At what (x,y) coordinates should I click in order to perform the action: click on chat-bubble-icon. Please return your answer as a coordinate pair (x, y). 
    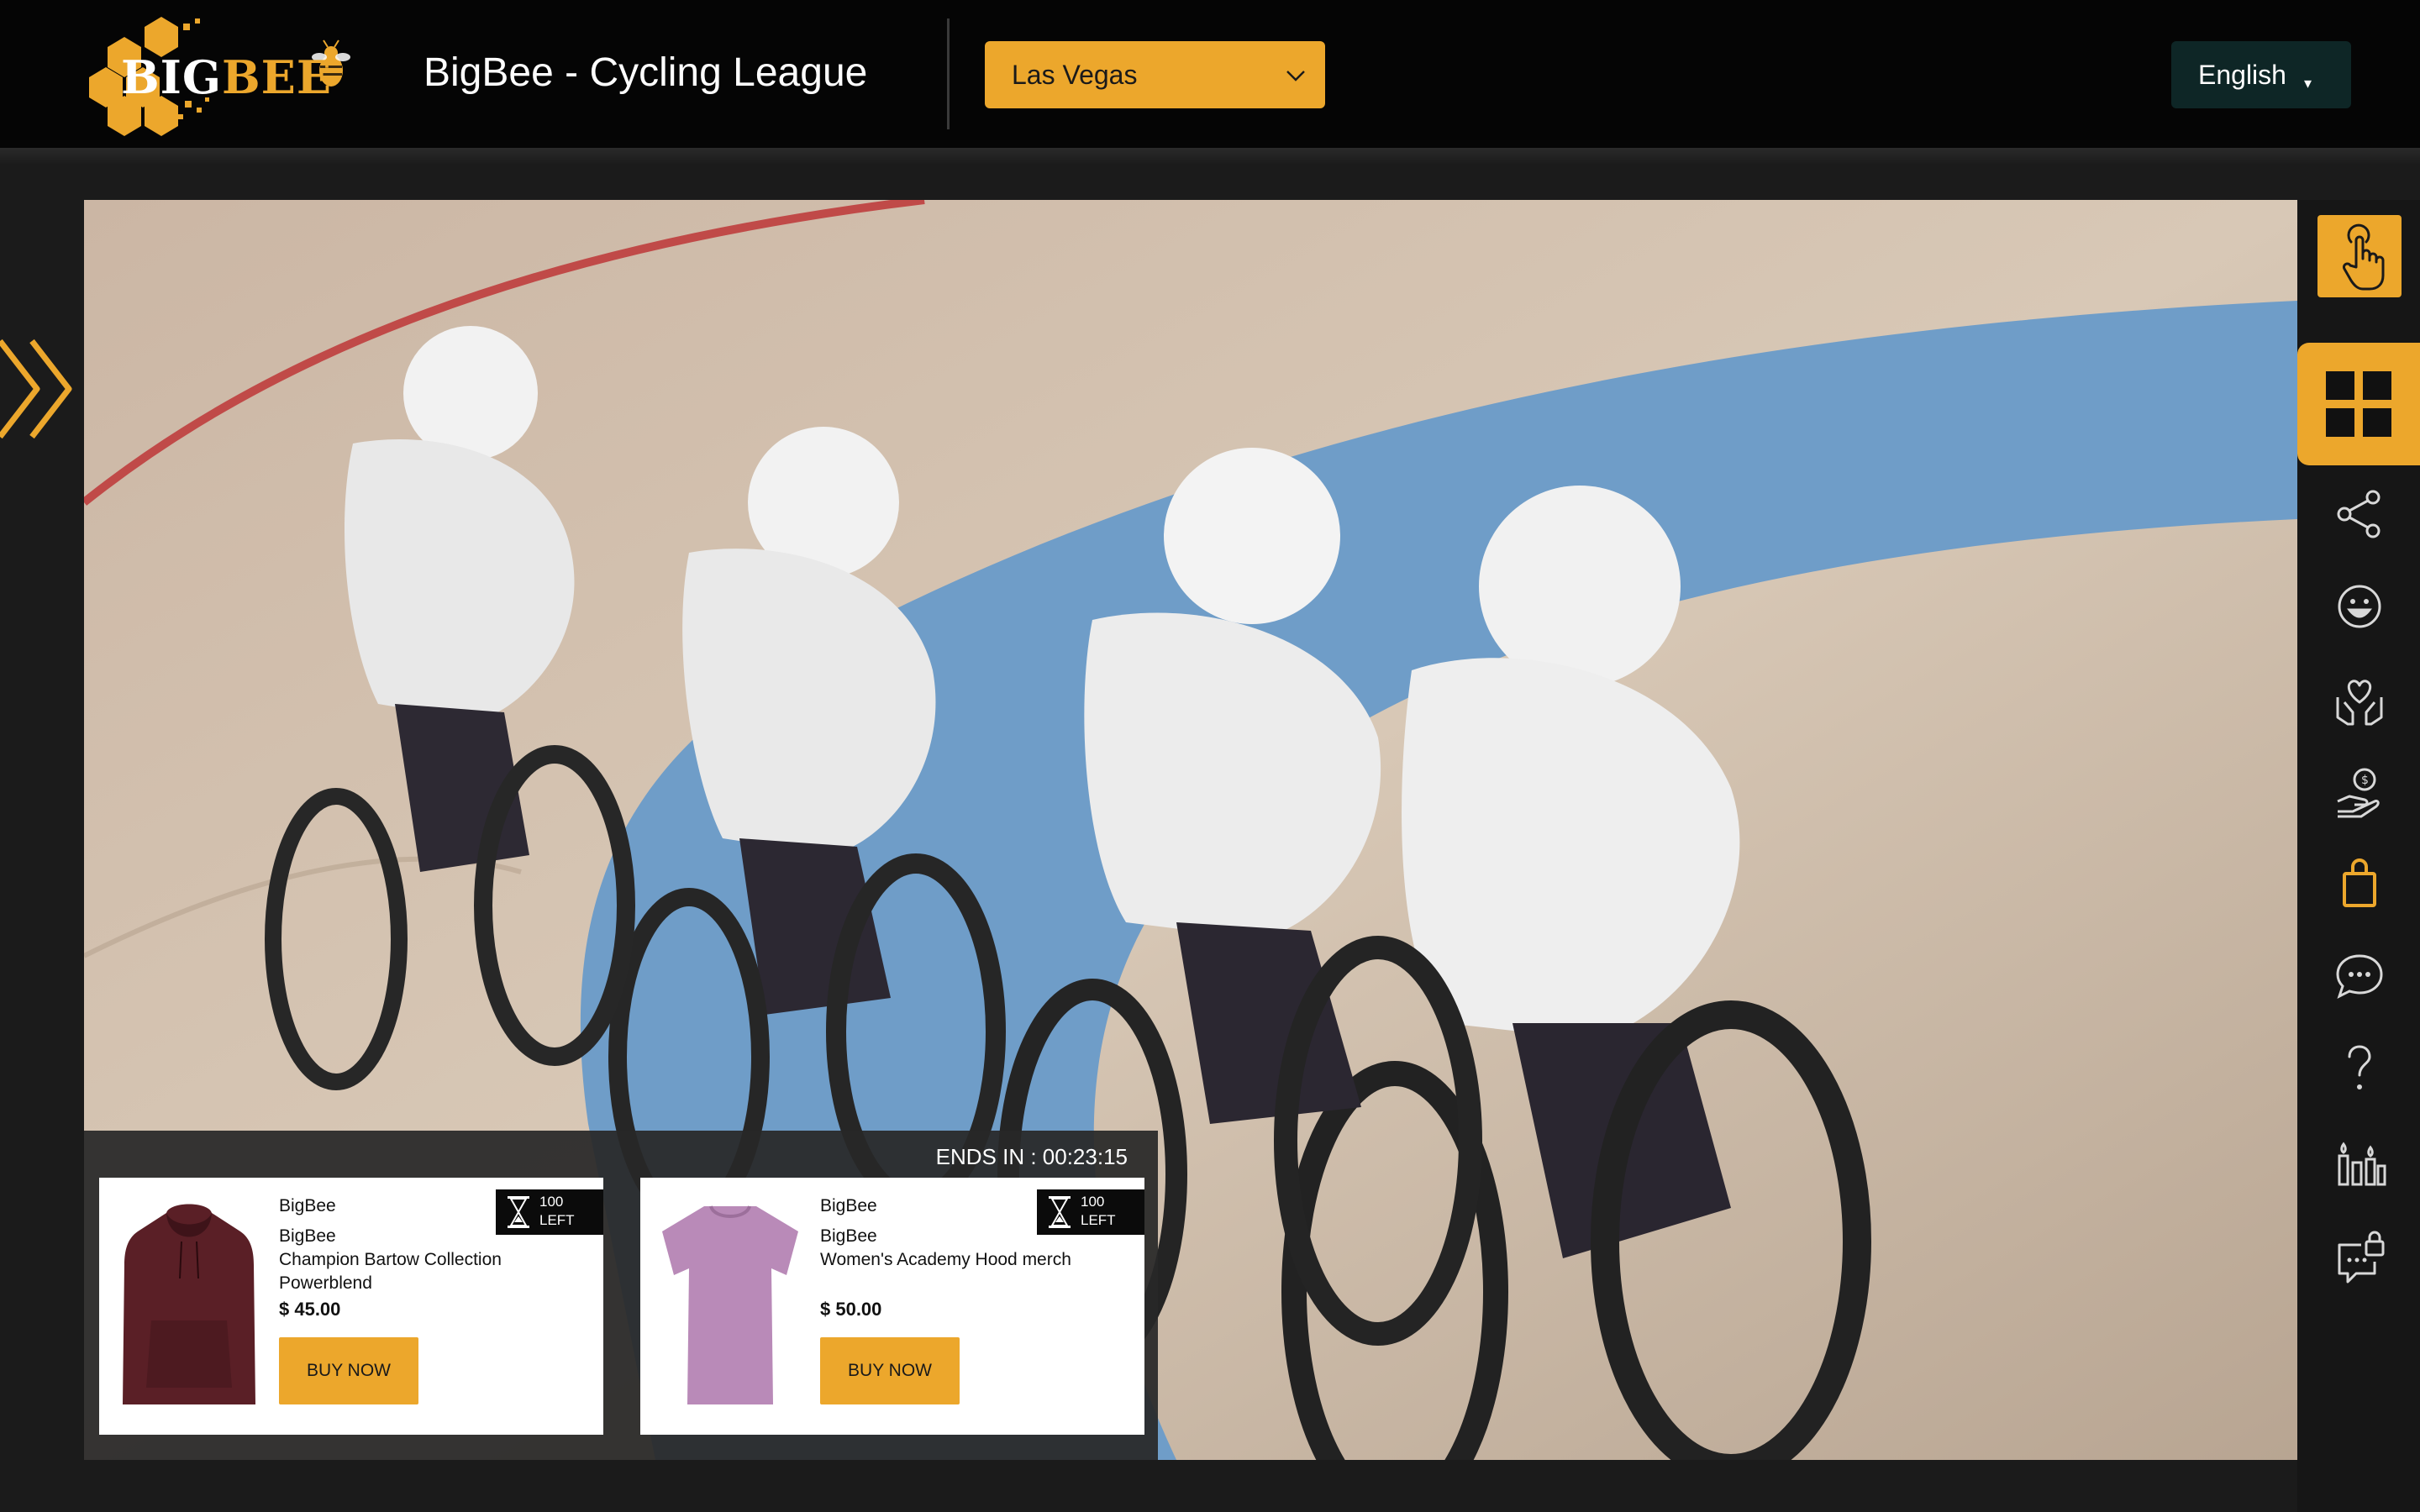
    Looking at the image, I should click on (2359, 976).